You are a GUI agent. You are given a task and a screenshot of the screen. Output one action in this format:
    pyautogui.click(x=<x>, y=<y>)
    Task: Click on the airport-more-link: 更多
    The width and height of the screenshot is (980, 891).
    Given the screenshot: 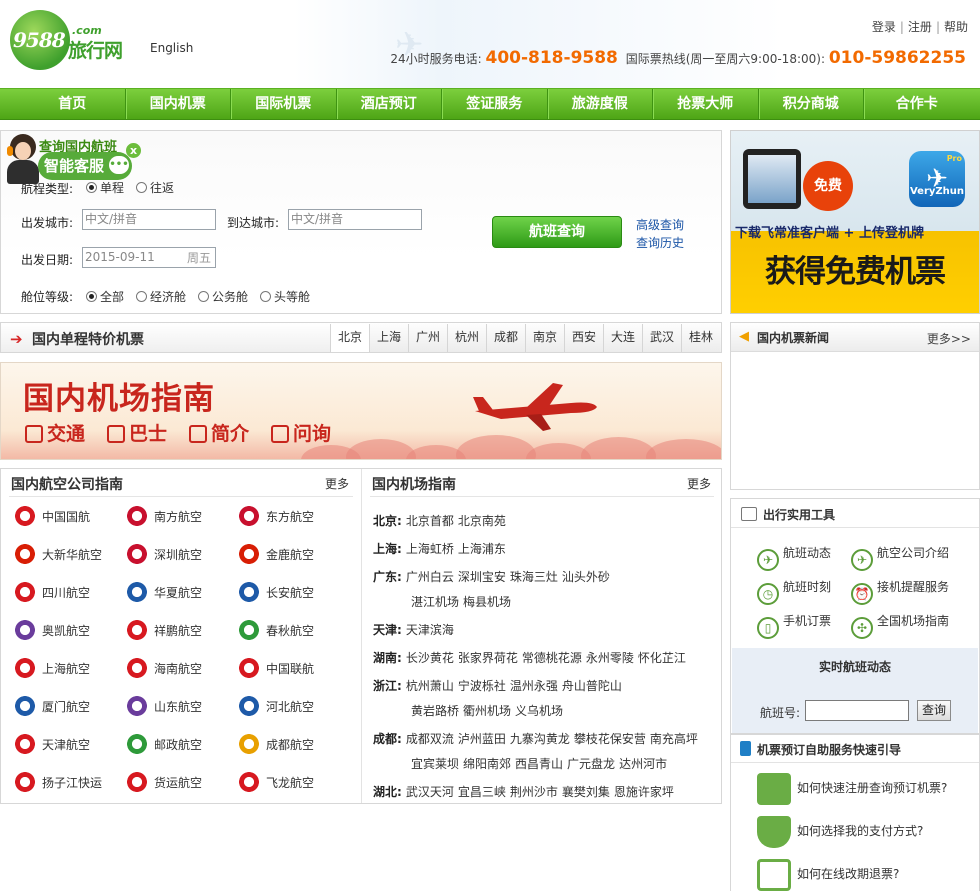 What is the action you would take?
    pyautogui.click(x=699, y=483)
    